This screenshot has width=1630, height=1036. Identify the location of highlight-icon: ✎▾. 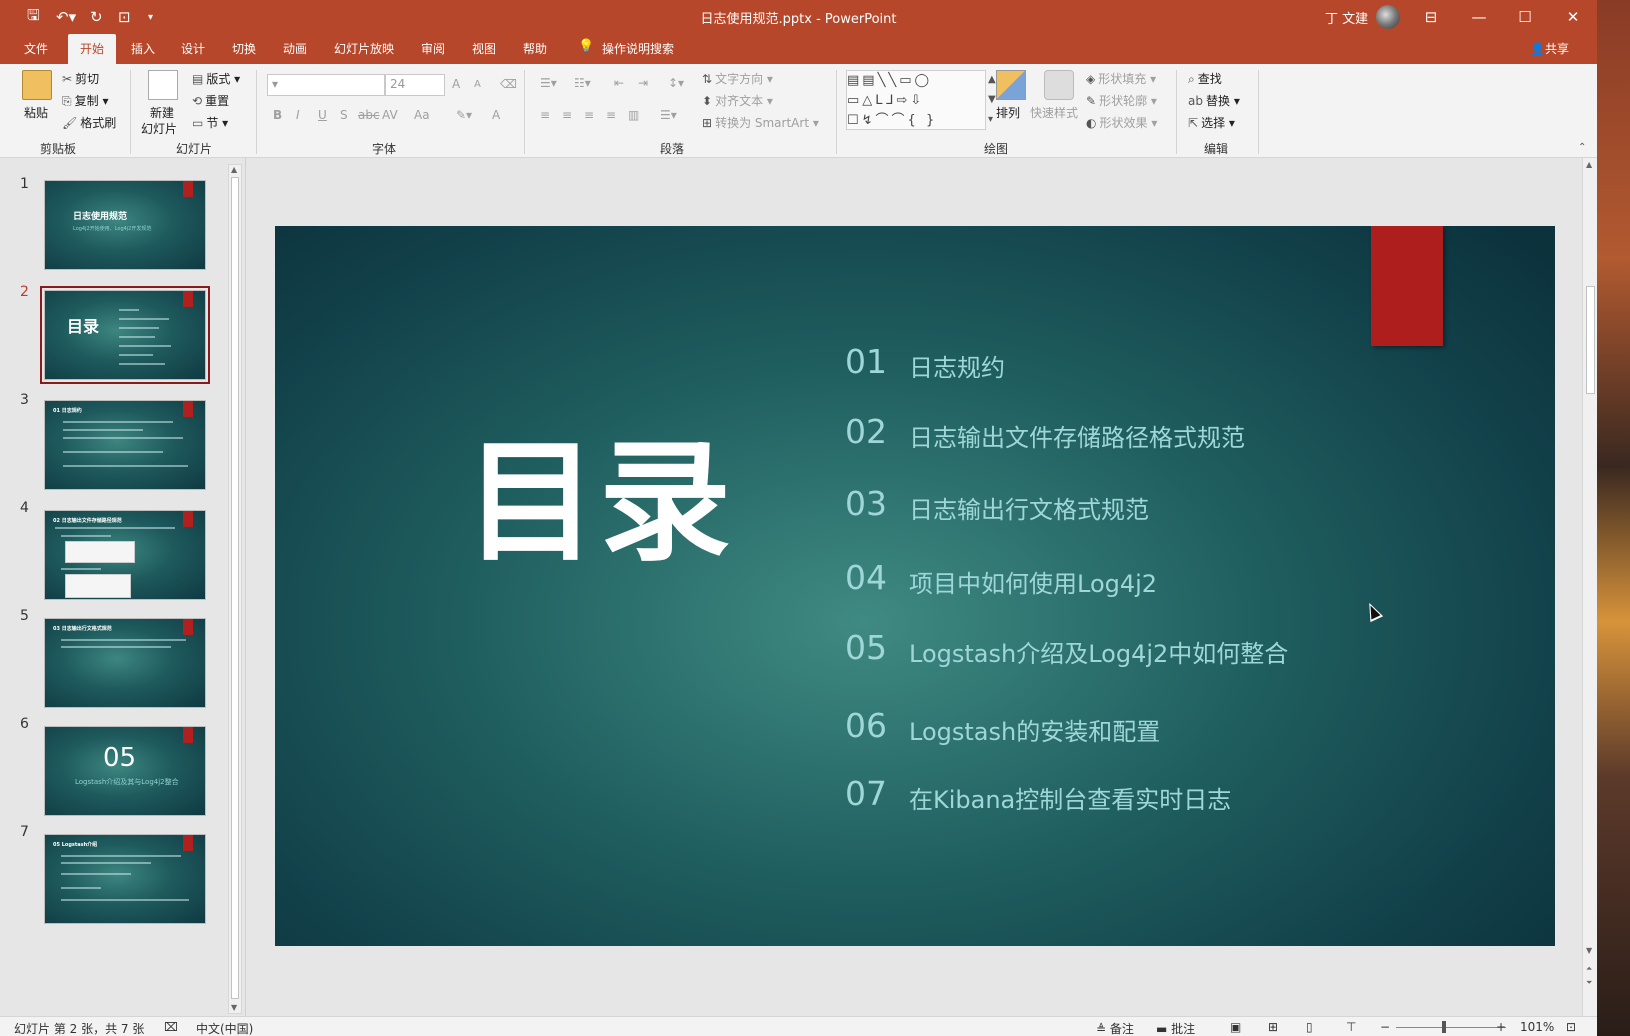
(464, 115).